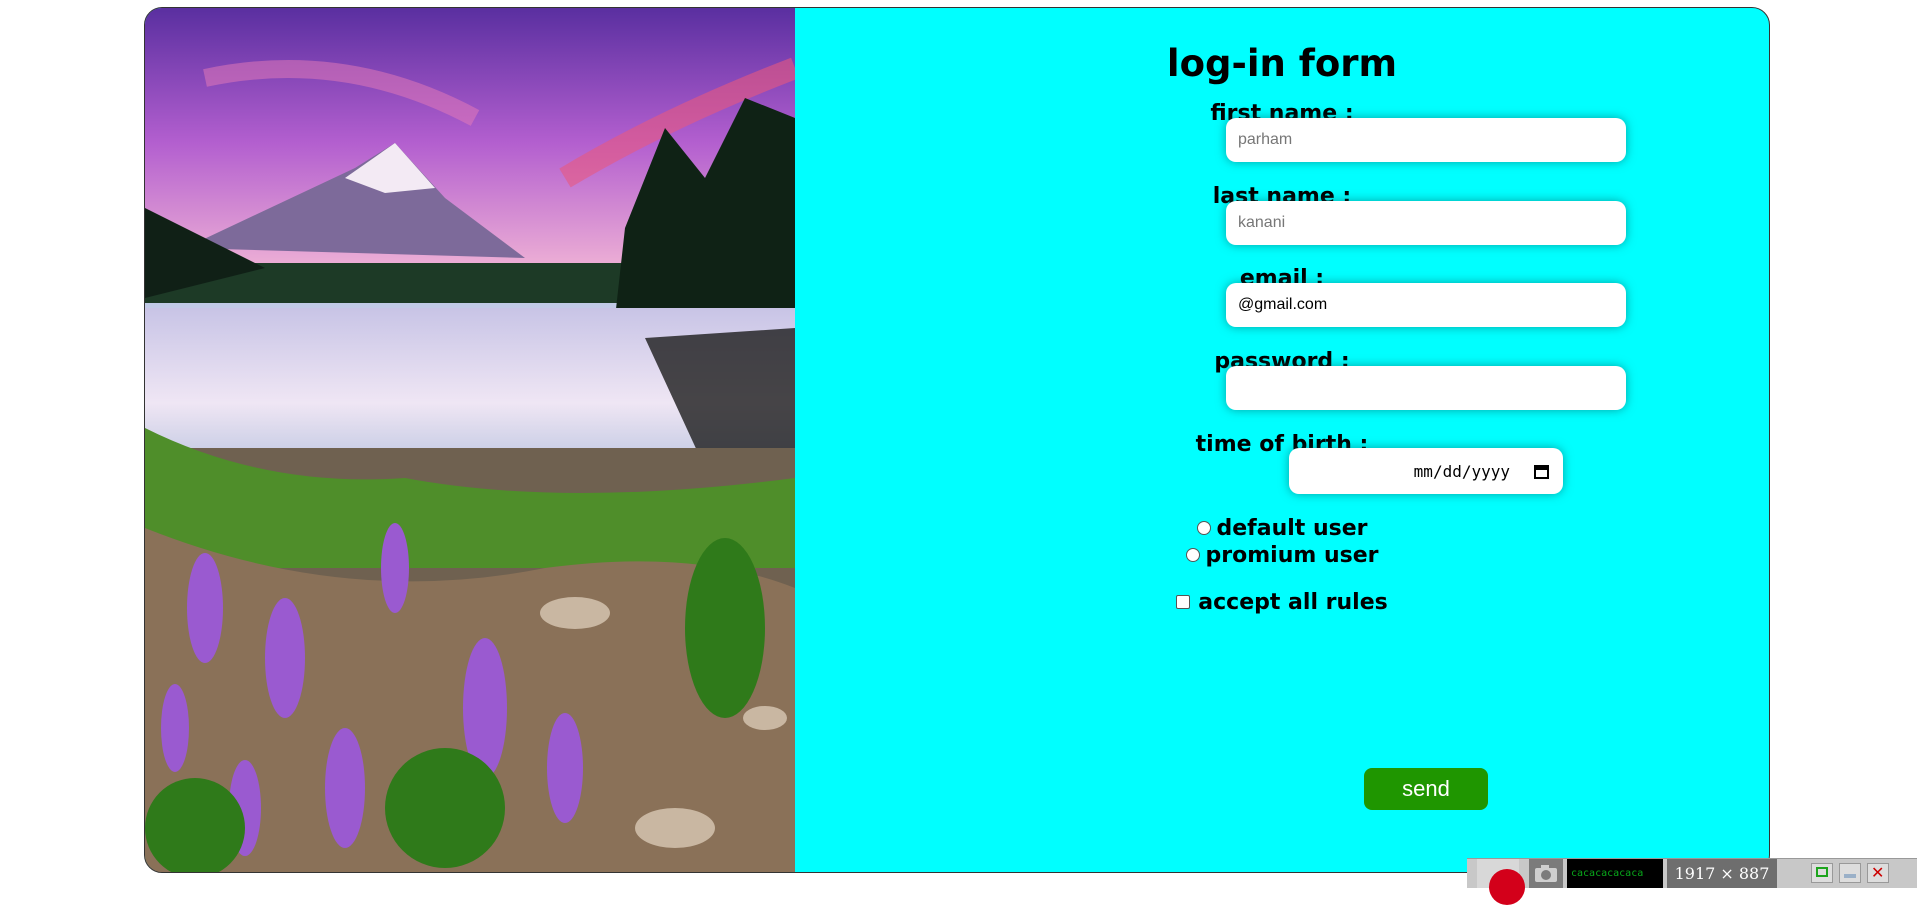 The width and height of the screenshot is (1917, 905). Describe the element at coordinates (1546, 873) in the screenshot. I see `camera-icon` at that location.